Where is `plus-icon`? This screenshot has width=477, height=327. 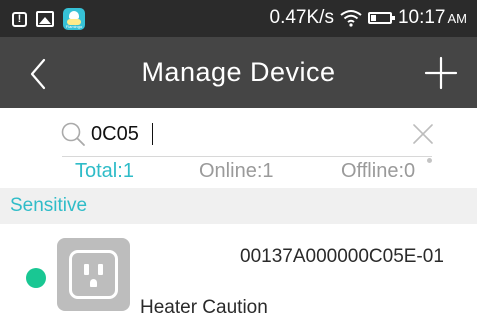 plus-icon is located at coordinates (441, 73).